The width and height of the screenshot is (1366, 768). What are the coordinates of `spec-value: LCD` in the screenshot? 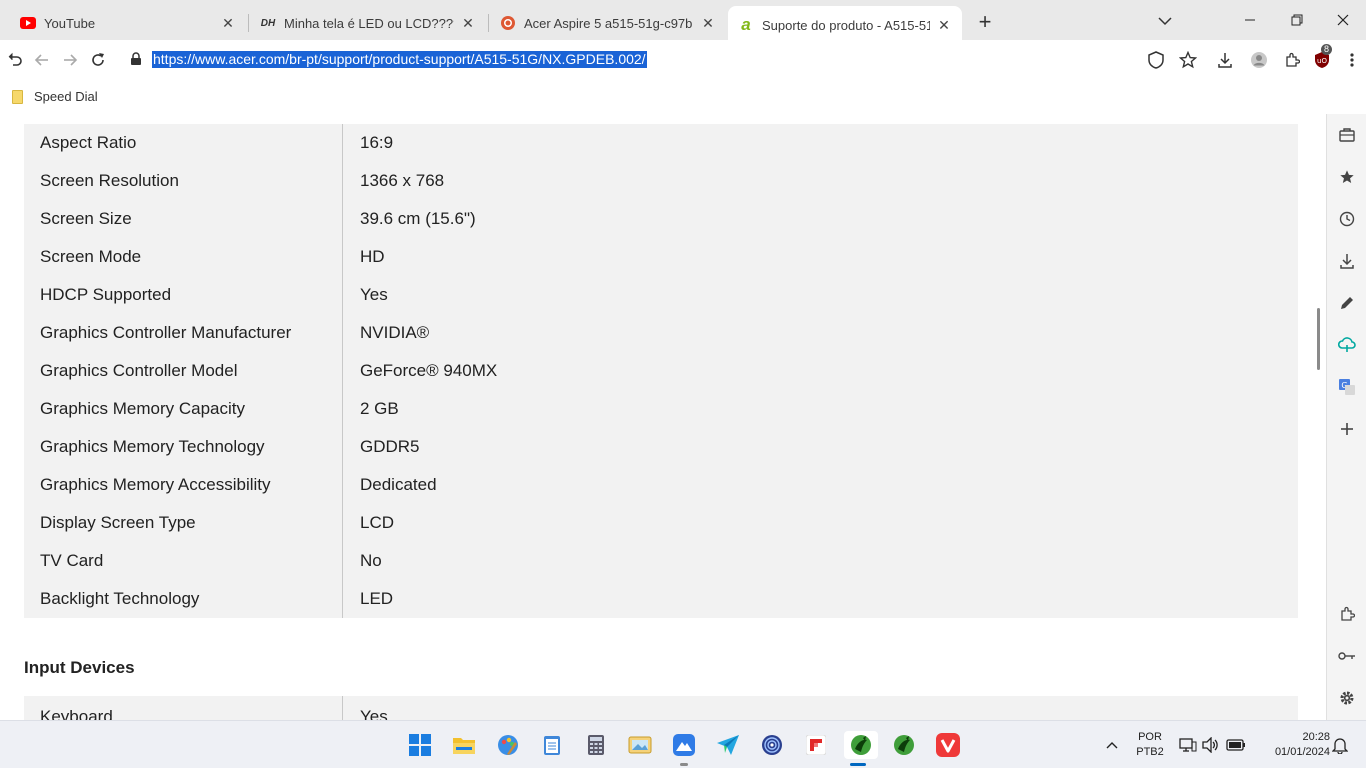 It's located at (820, 523).